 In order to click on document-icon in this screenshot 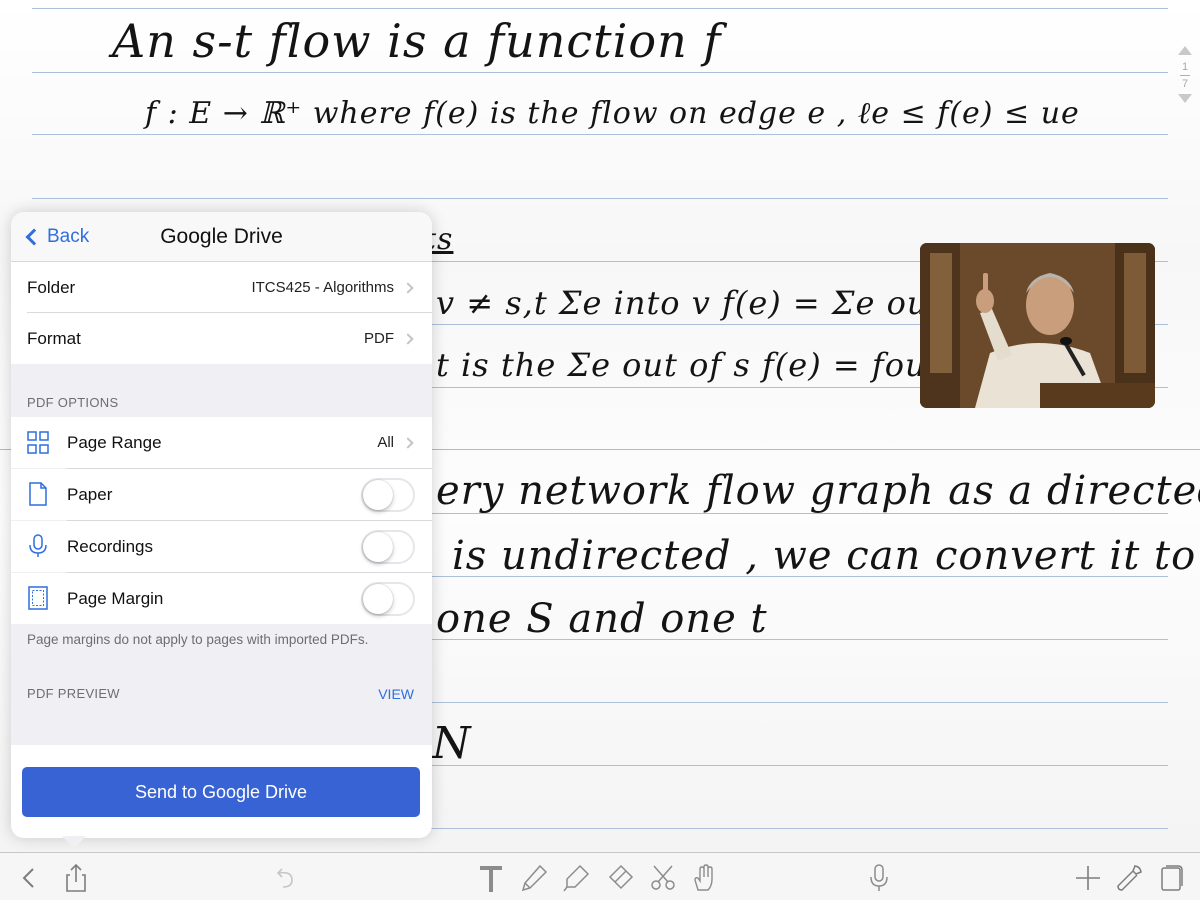, I will do `click(38, 494)`.